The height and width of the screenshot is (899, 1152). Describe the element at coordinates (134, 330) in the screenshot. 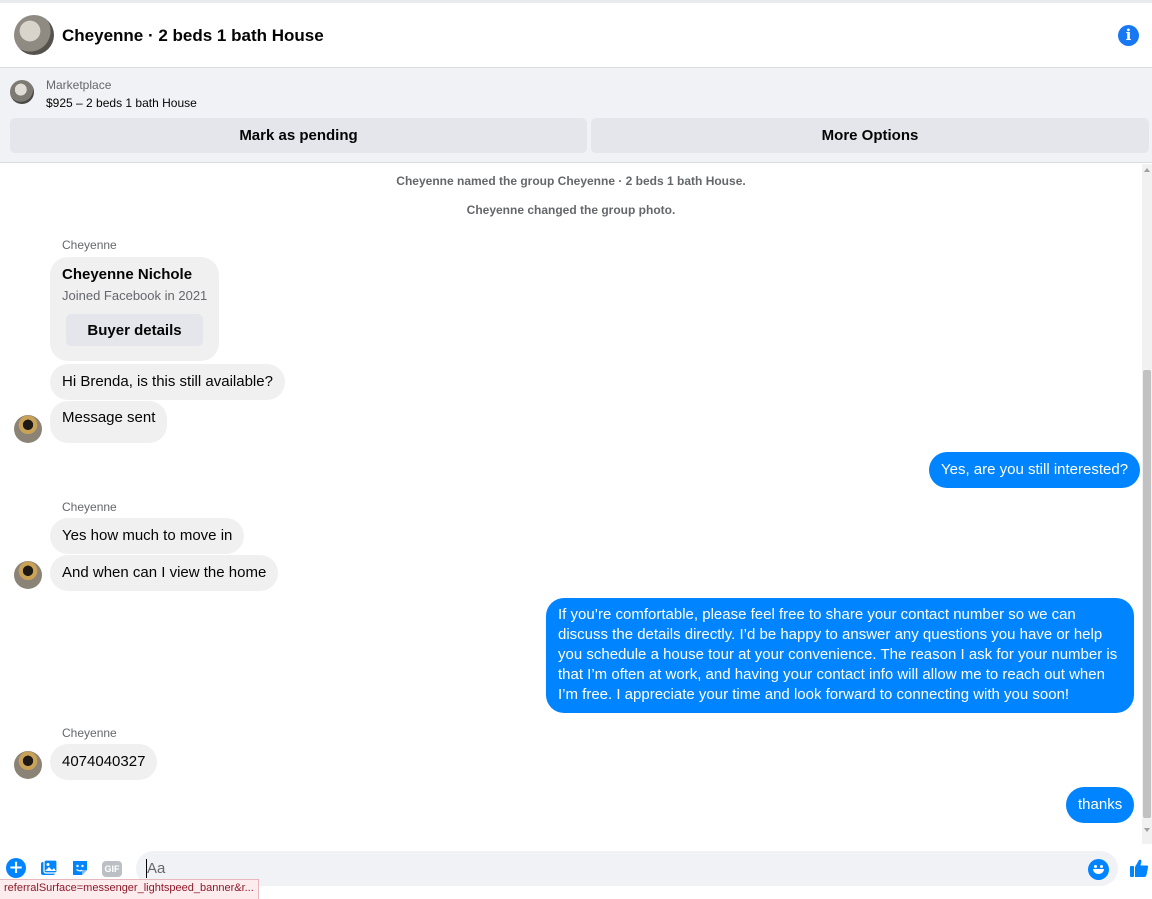

I see `buyer-details-button: Buyer details` at that location.